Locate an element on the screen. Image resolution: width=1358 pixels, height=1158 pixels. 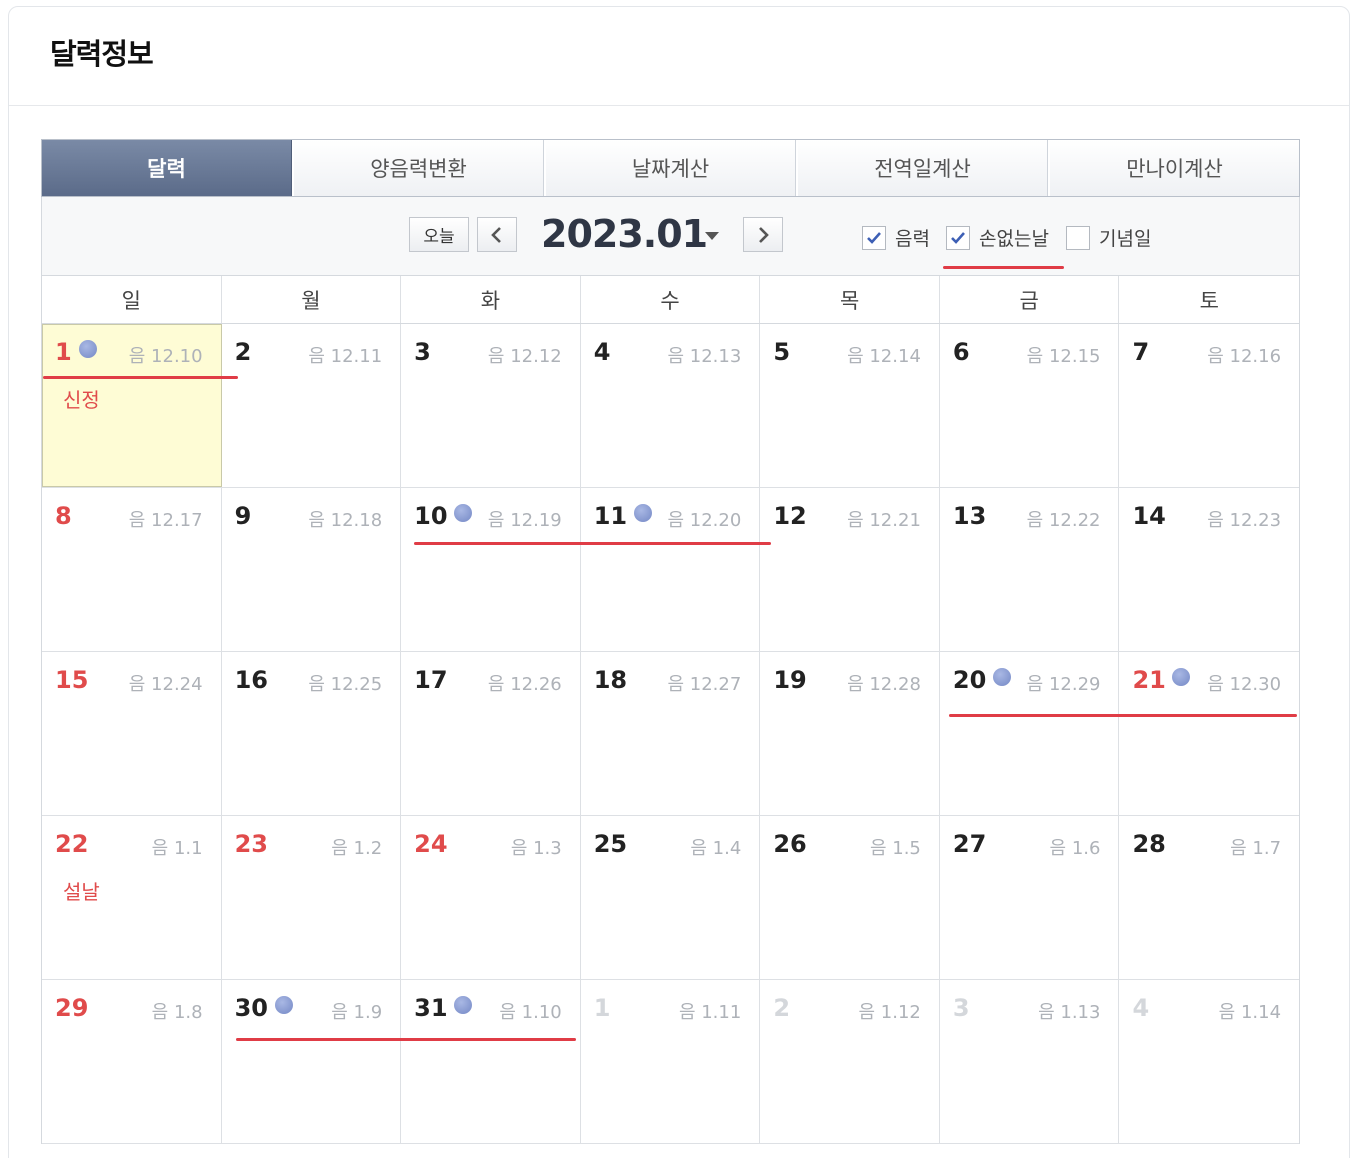
weekday-label: 화 is located at coordinates (491, 299).